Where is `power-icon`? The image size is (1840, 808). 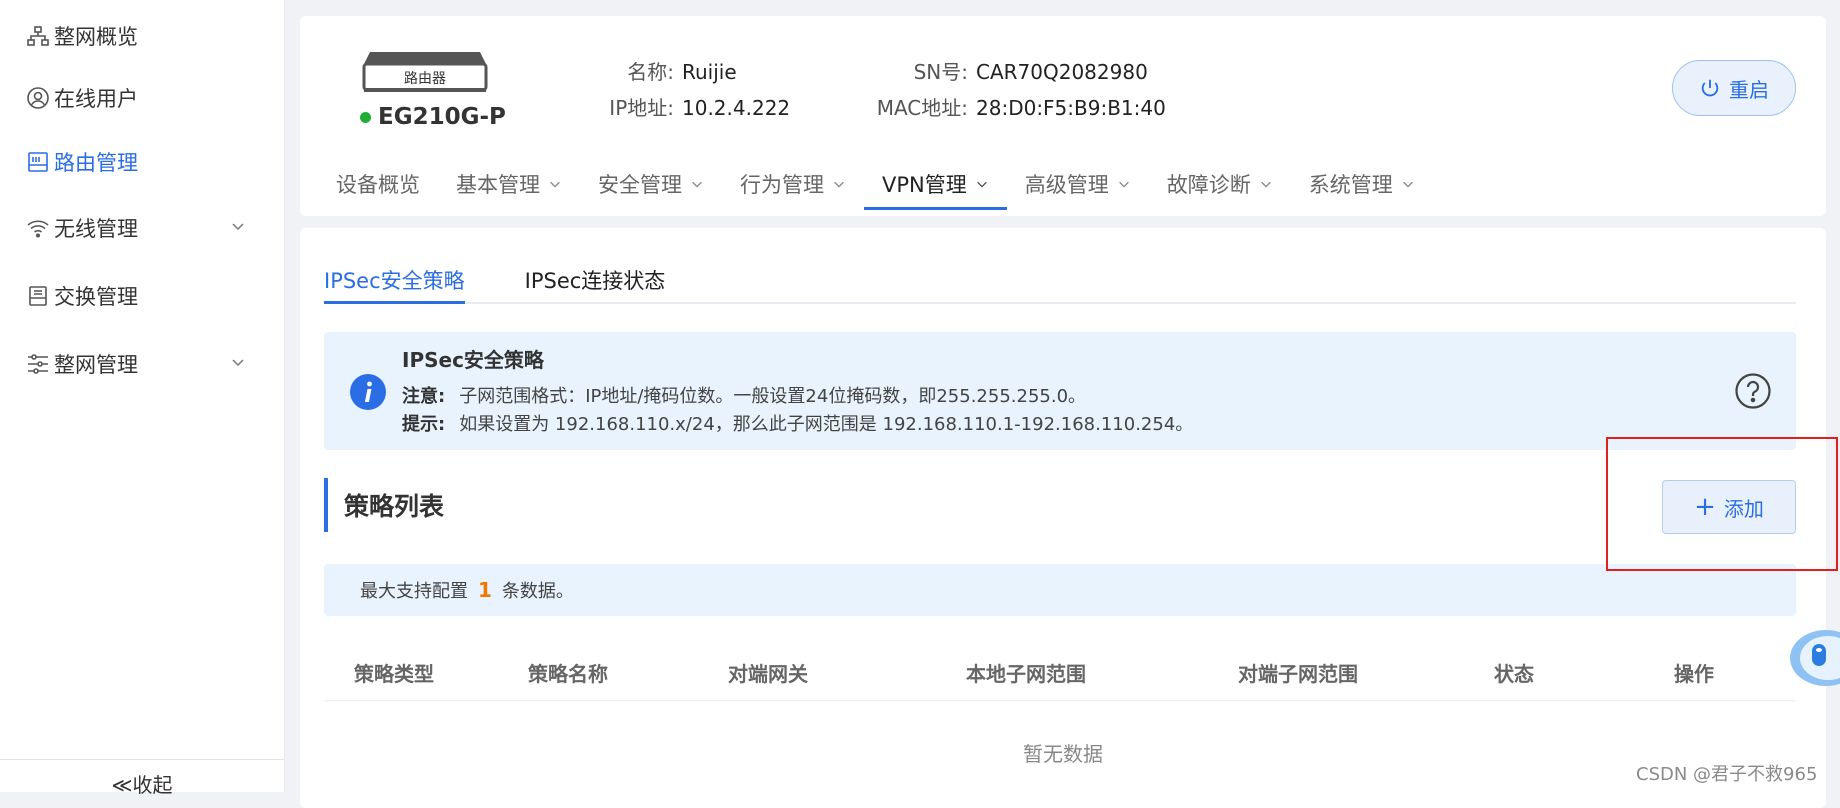
power-icon is located at coordinates (1710, 88).